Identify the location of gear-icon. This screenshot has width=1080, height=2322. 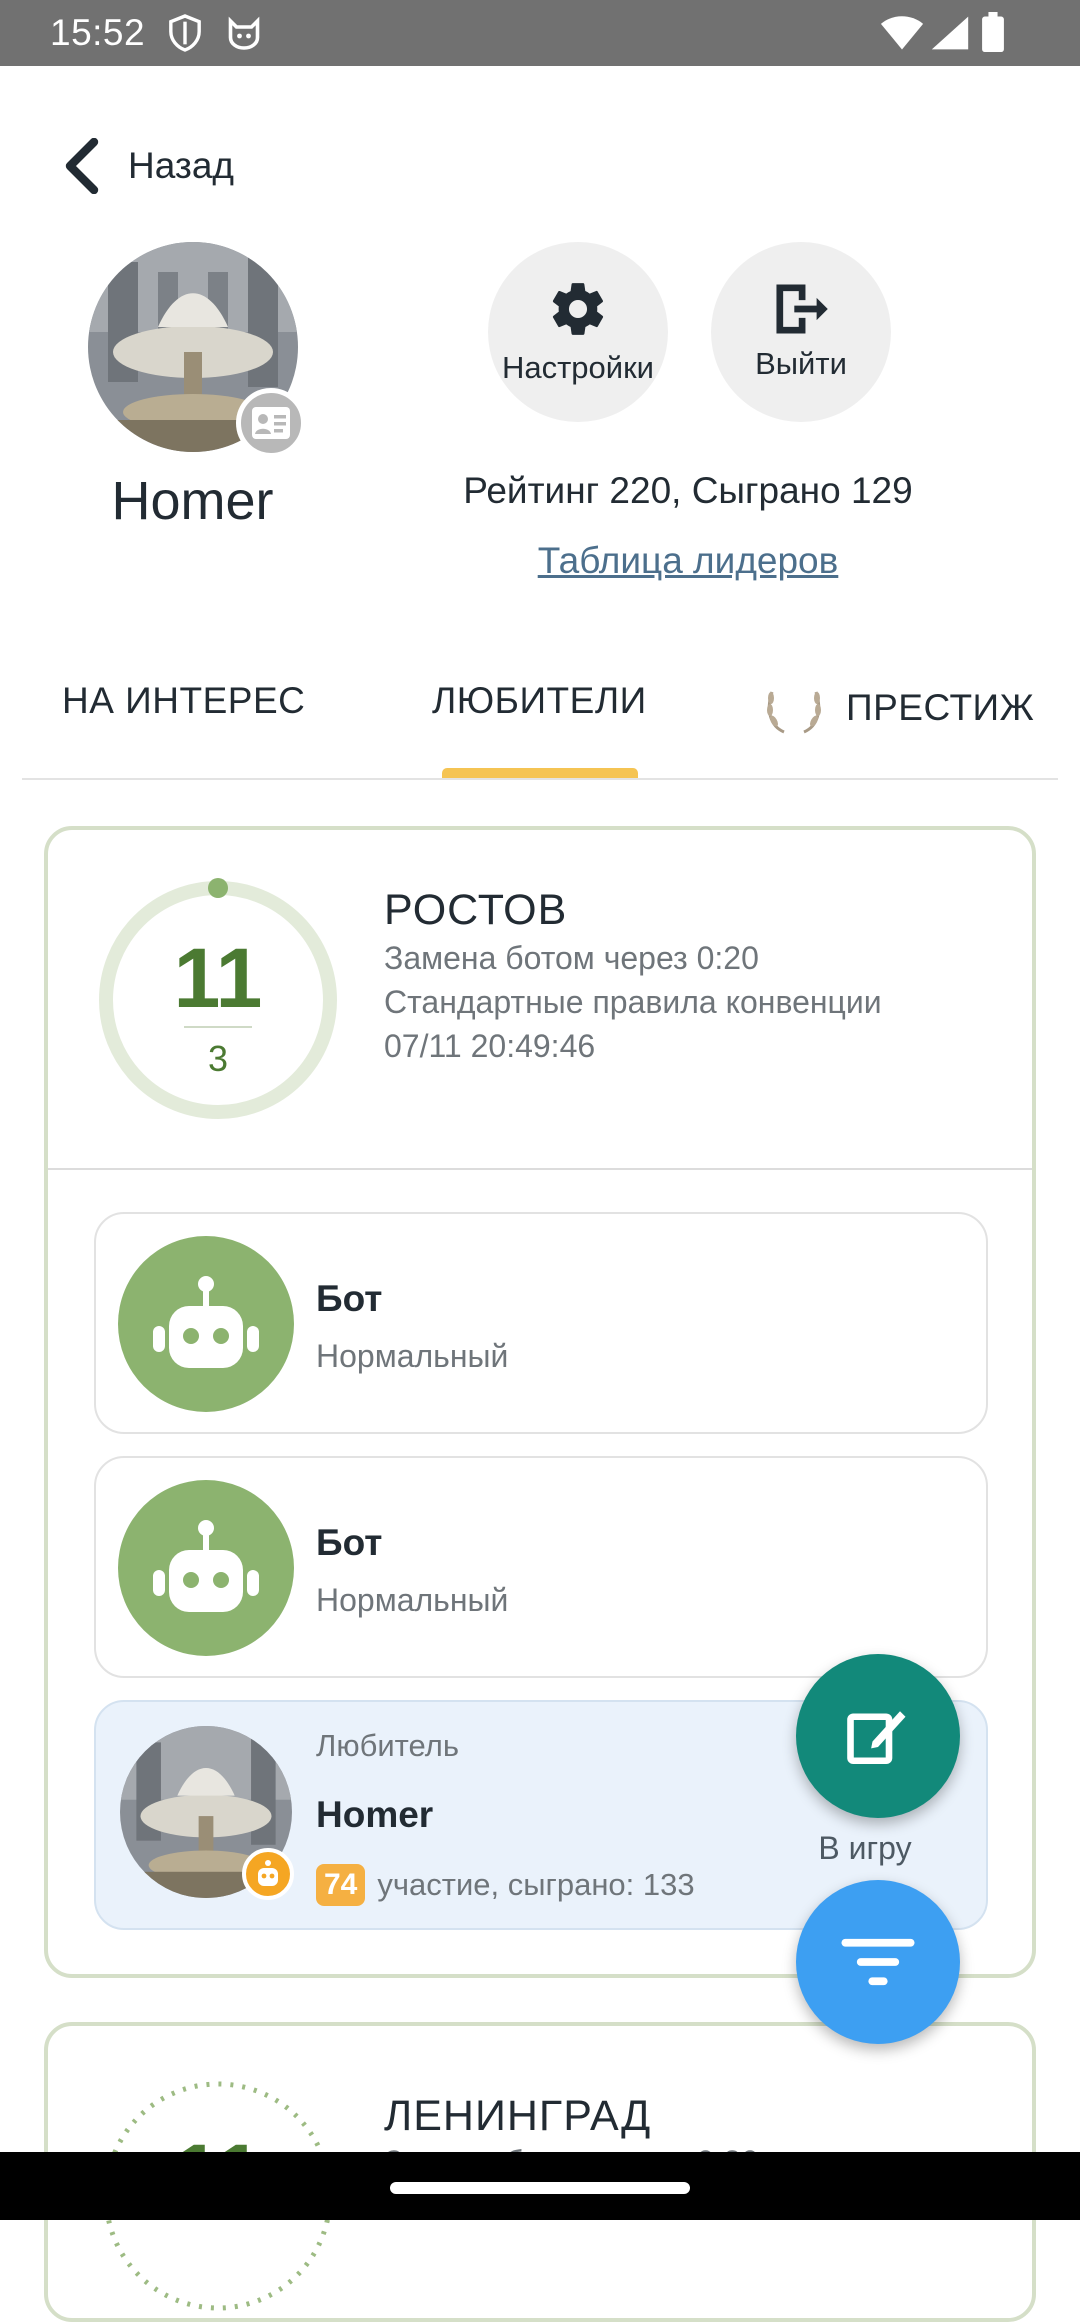
(578, 309).